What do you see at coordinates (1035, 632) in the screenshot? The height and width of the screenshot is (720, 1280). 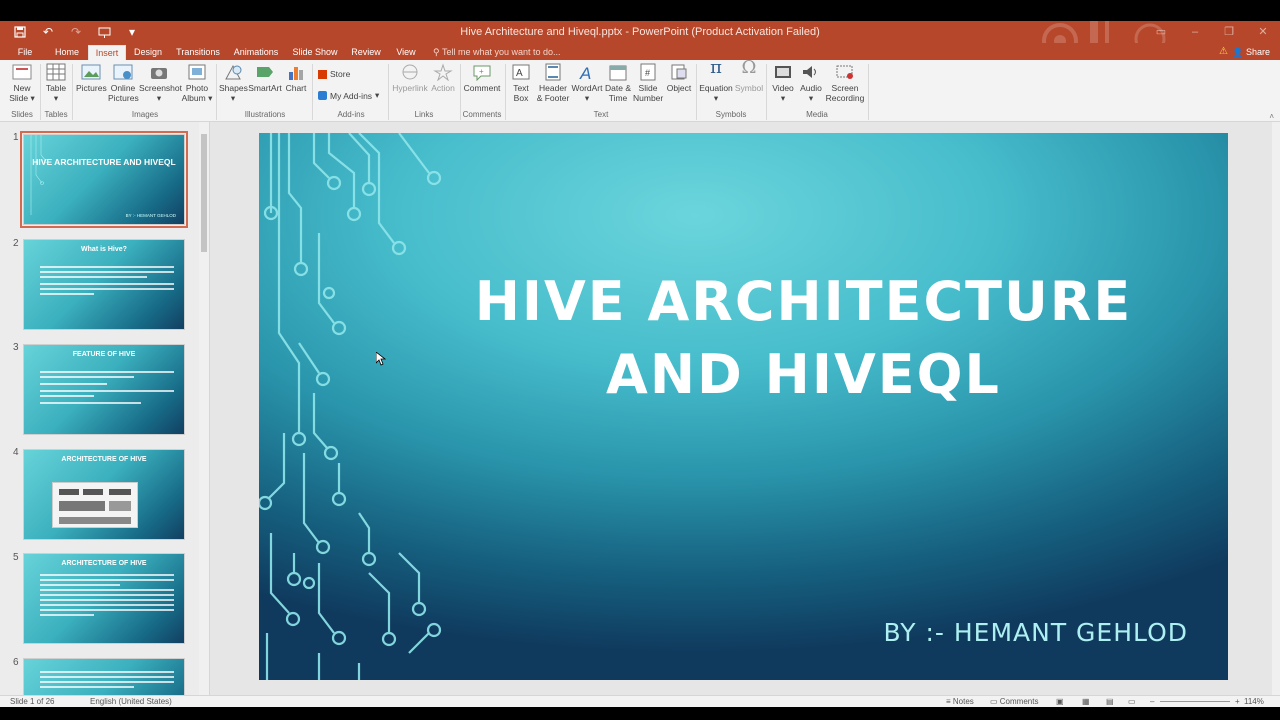 I see `slide-subtitle: BY :- HEMANT GEHLOD` at bounding box center [1035, 632].